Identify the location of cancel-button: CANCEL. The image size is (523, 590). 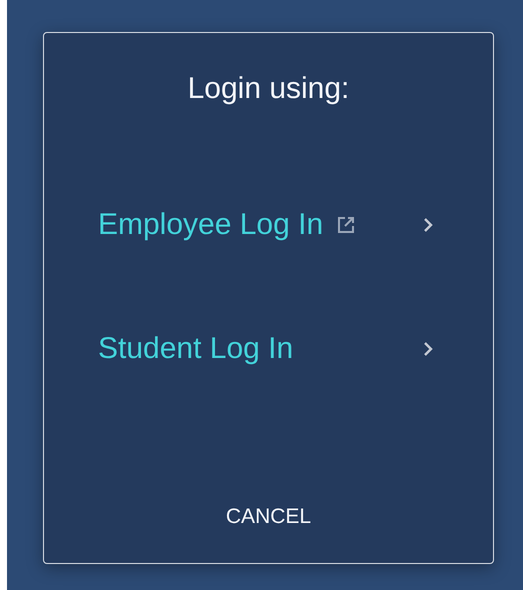
(269, 517).